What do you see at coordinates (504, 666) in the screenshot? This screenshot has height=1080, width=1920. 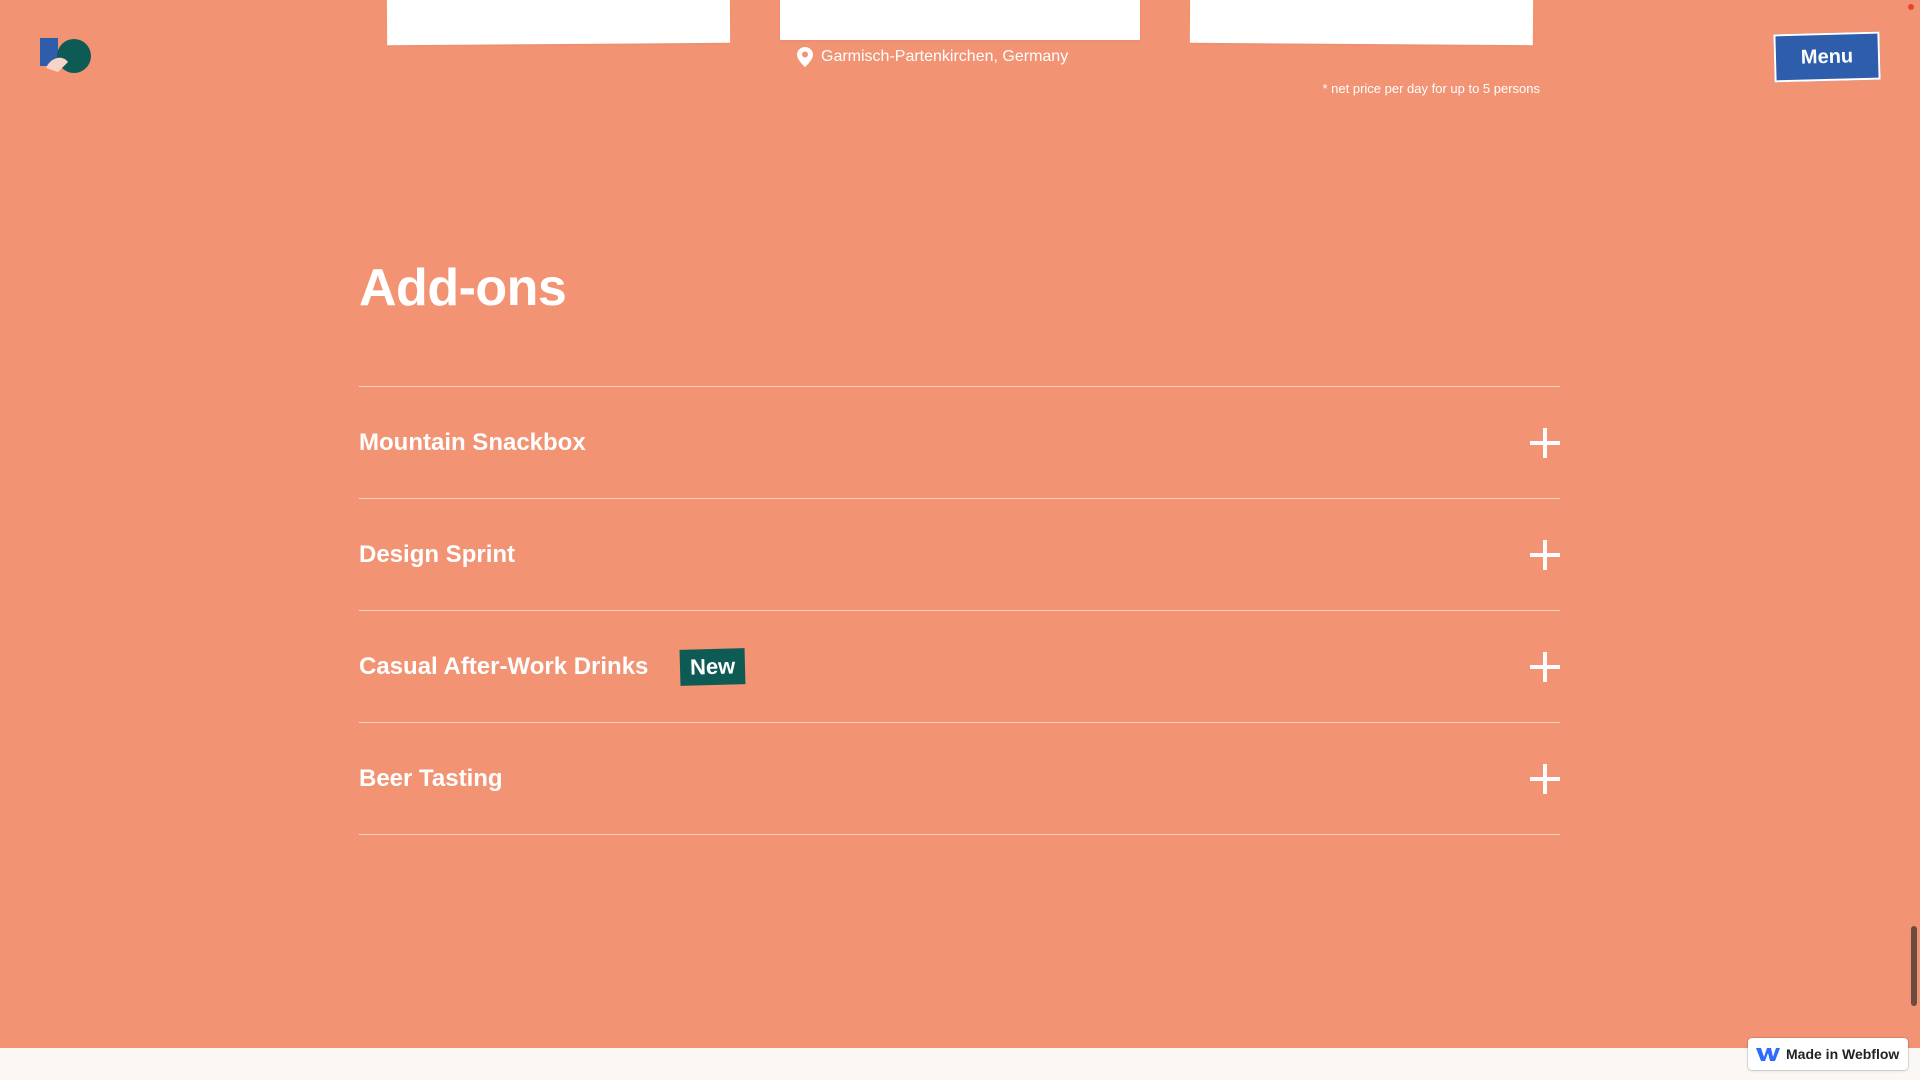 I see `addon-label: Casual After-Work Drinks` at bounding box center [504, 666].